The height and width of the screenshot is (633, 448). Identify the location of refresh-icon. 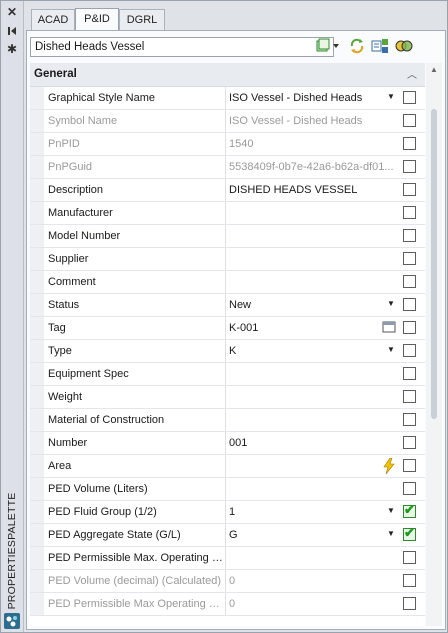
(357, 46).